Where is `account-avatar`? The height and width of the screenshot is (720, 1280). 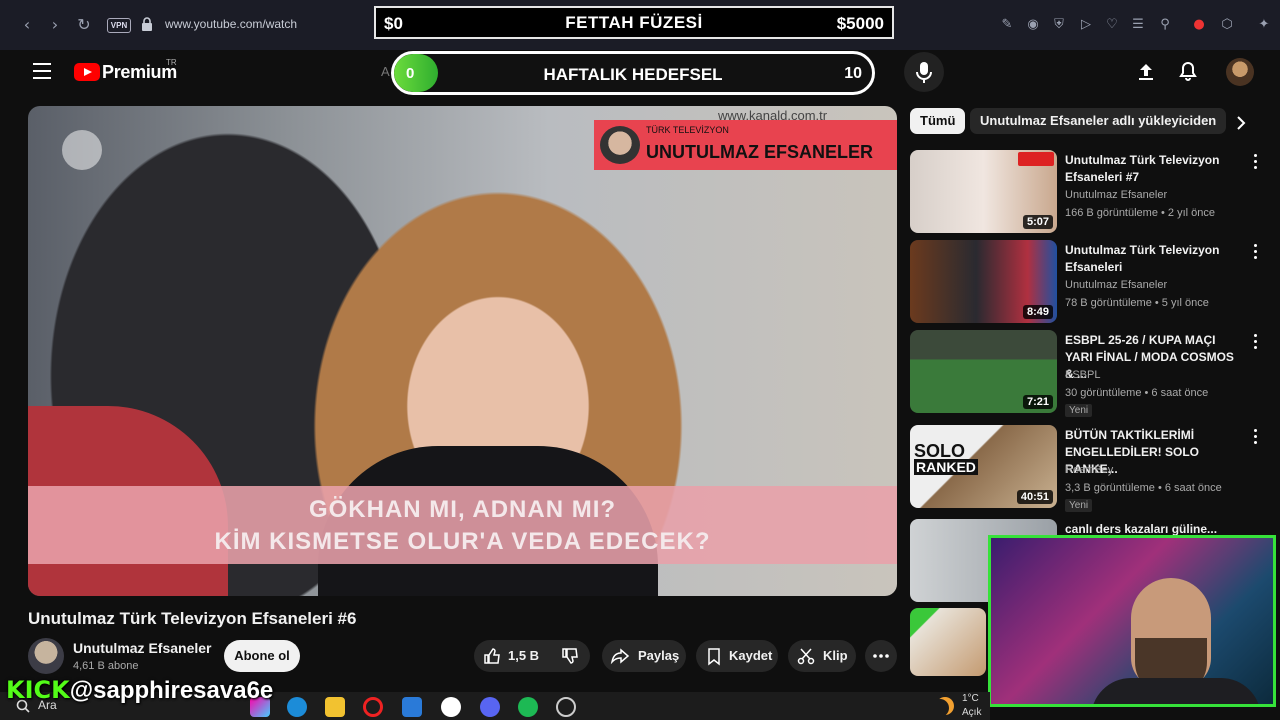 account-avatar is located at coordinates (1240, 72).